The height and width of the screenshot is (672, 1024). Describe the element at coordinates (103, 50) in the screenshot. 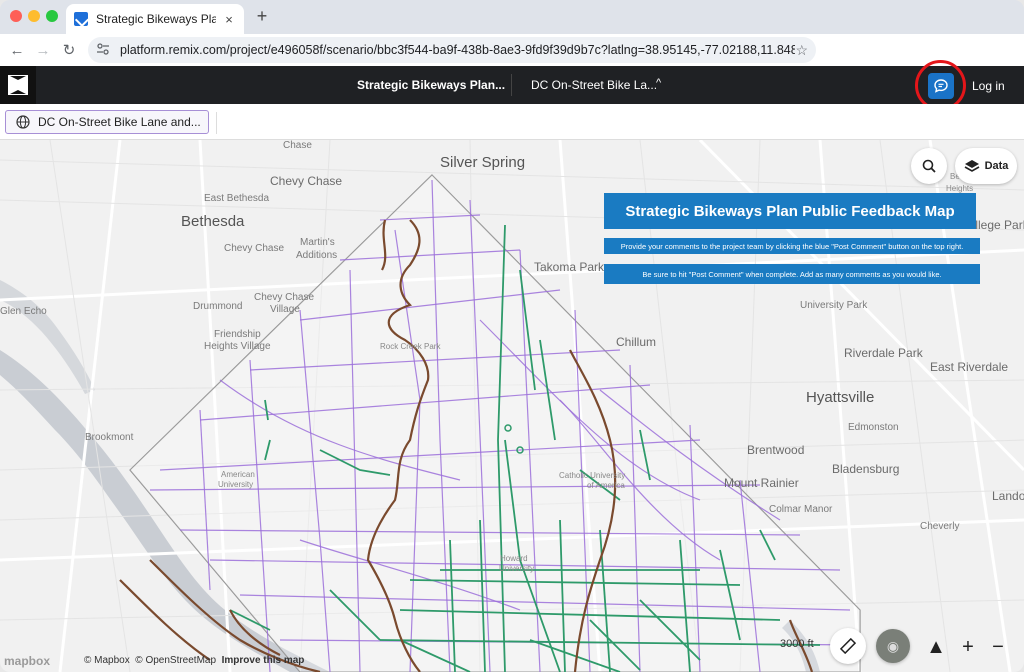

I see `site-settings-icon` at that location.